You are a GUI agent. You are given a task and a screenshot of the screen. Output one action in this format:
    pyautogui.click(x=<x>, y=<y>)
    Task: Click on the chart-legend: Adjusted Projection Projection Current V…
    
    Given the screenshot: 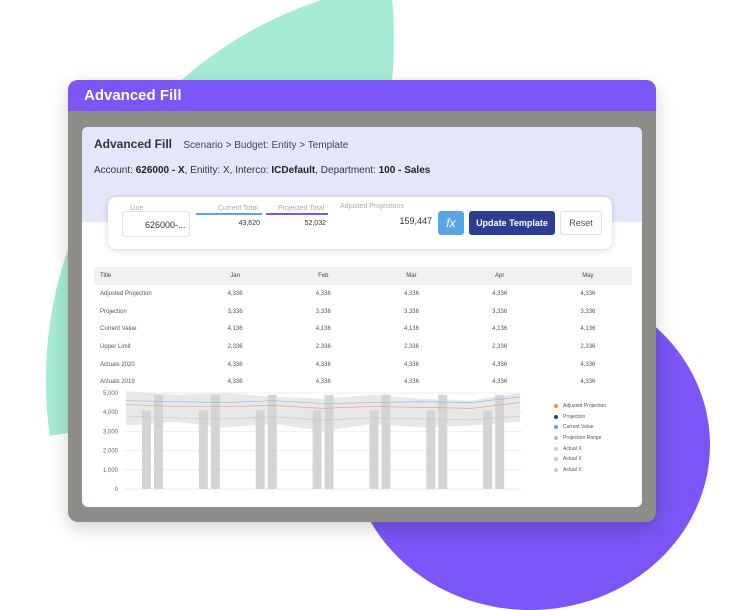 What is the action you would take?
    pyautogui.click(x=598, y=438)
    